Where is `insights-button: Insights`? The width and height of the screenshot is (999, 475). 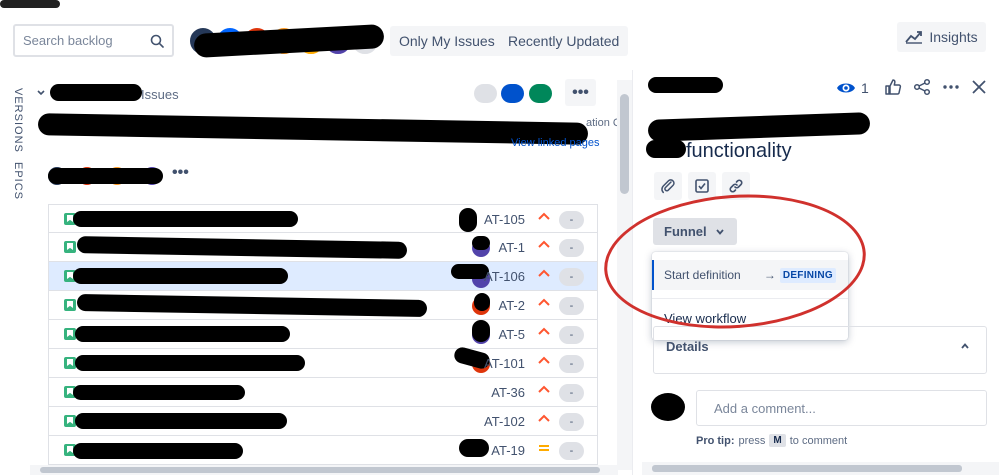
insights-button: Insights is located at coordinates (941, 37).